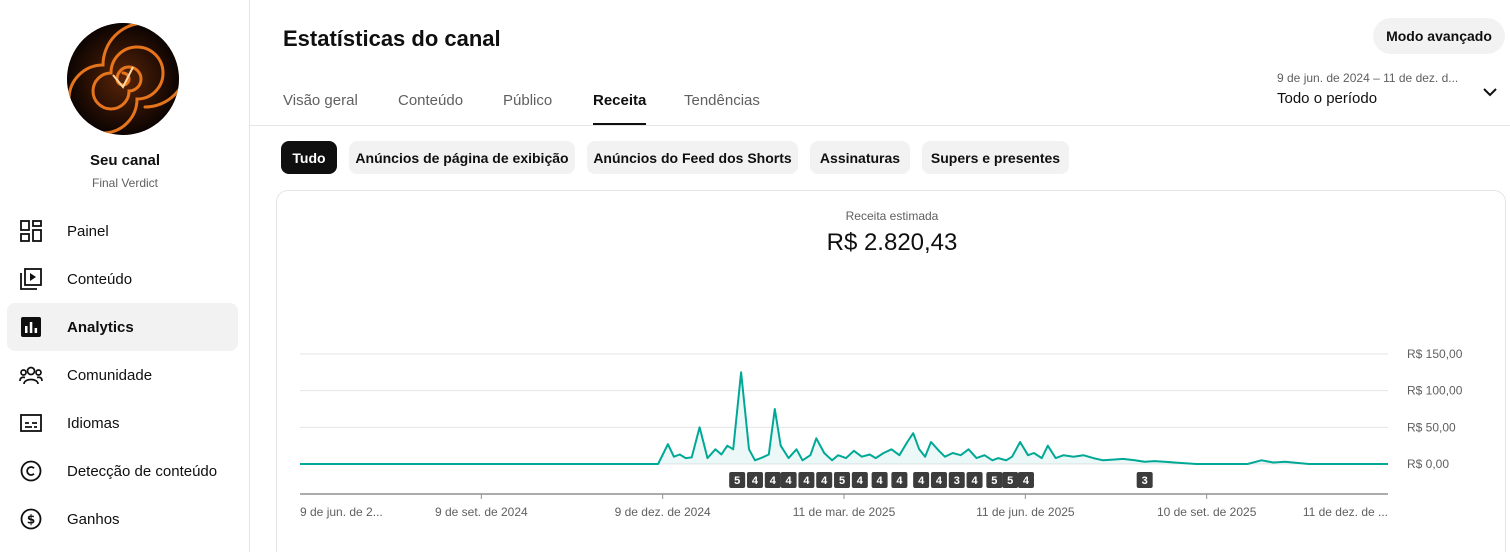  Describe the element at coordinates (1435, 354) in the screenshot. I see `y-tick-label: R$ 150,00` at that location.